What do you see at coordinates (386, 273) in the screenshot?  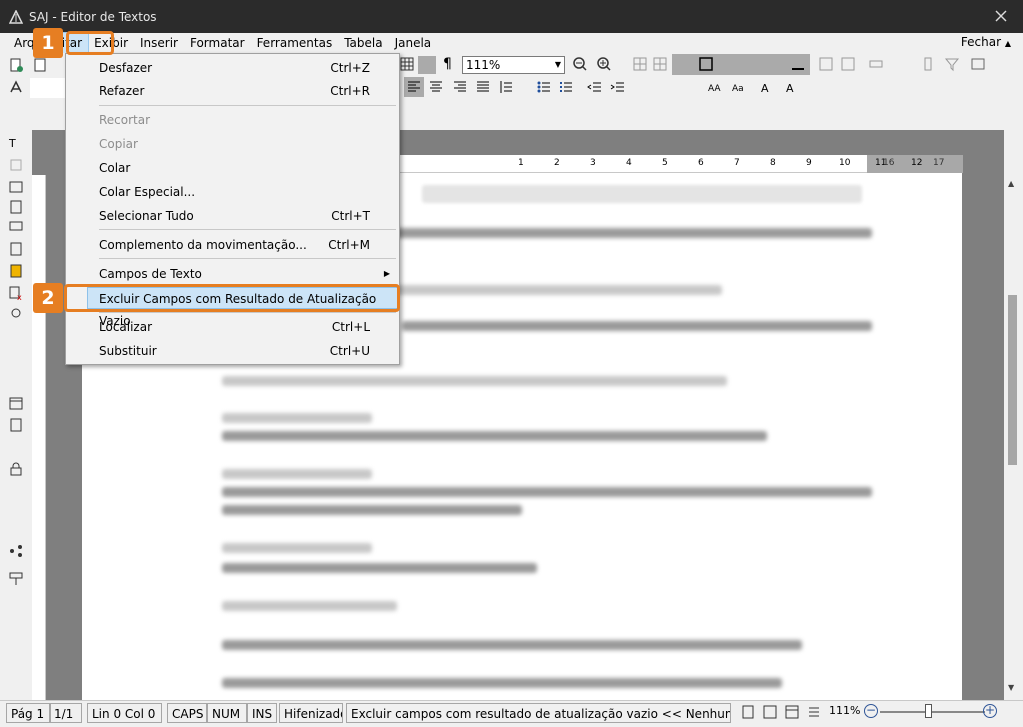 I see `submenu-arrow-icon: ▶` at bounding box center [386, 273].